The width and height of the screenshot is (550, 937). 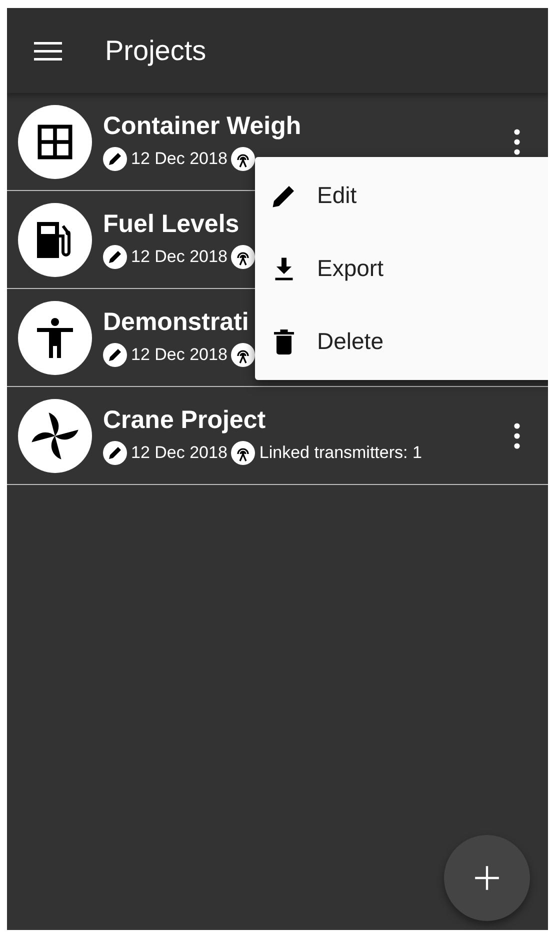 I want to click on menu-item-label: Export, so click(x=350, y=268).